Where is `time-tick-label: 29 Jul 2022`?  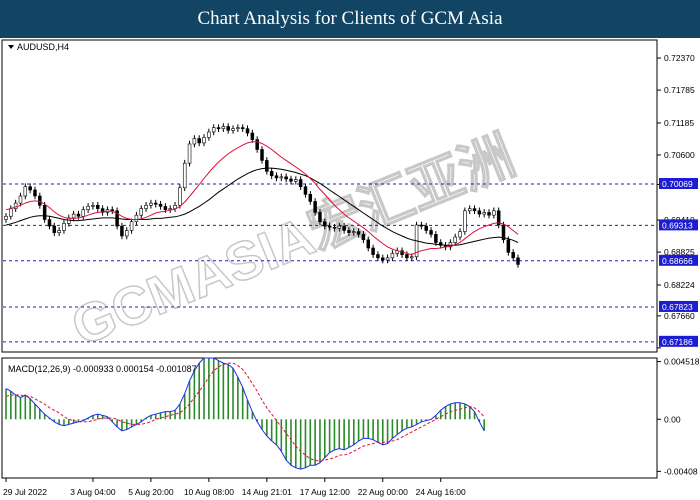 time-tick-label: 29 Jul 2022 is located at coordinates (25, 492).